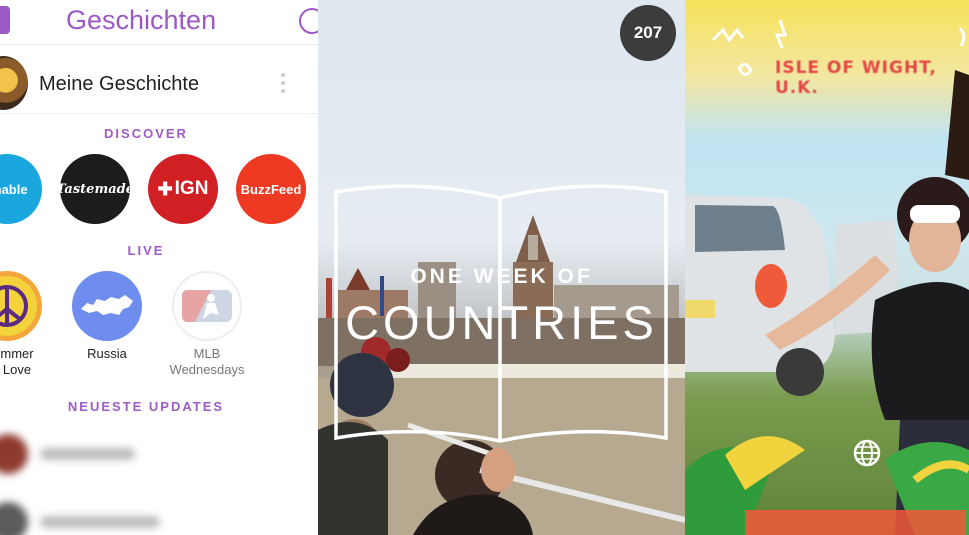 The image size is (969, 535). I want to click on more-options-icon, so click(284, 85).